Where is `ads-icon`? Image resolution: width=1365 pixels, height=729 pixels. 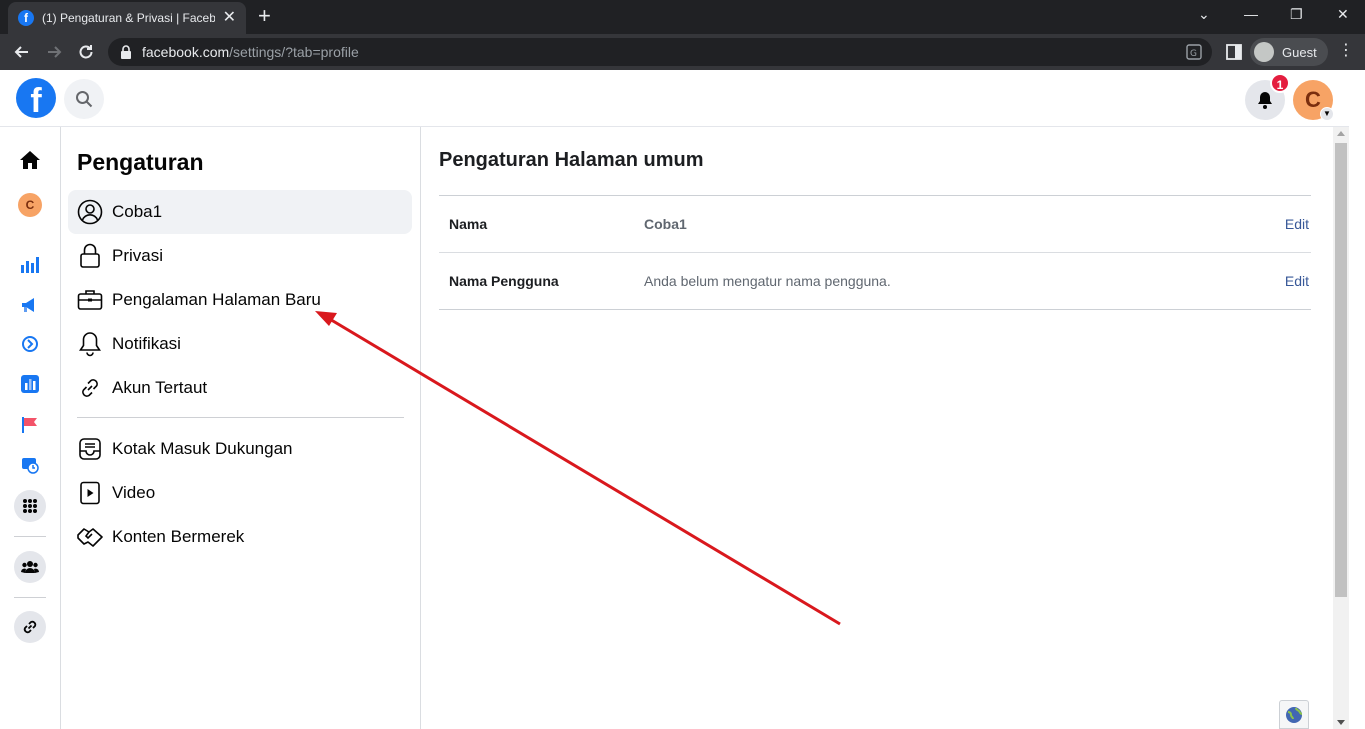 ads-icon is located at coordinates (30, 305).